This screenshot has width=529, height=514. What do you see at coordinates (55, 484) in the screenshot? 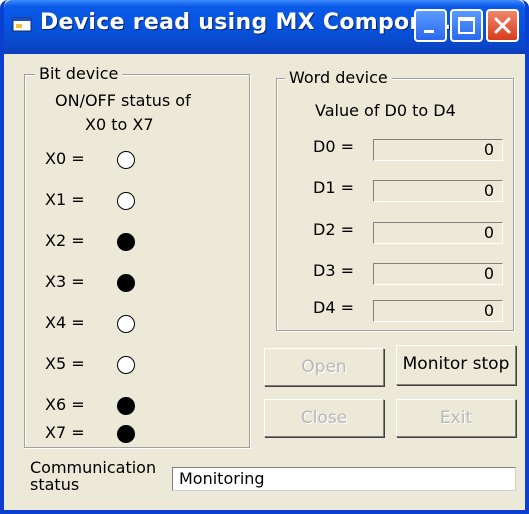
I see `communication-status-label-2: status` at bounding box center [55, 484].